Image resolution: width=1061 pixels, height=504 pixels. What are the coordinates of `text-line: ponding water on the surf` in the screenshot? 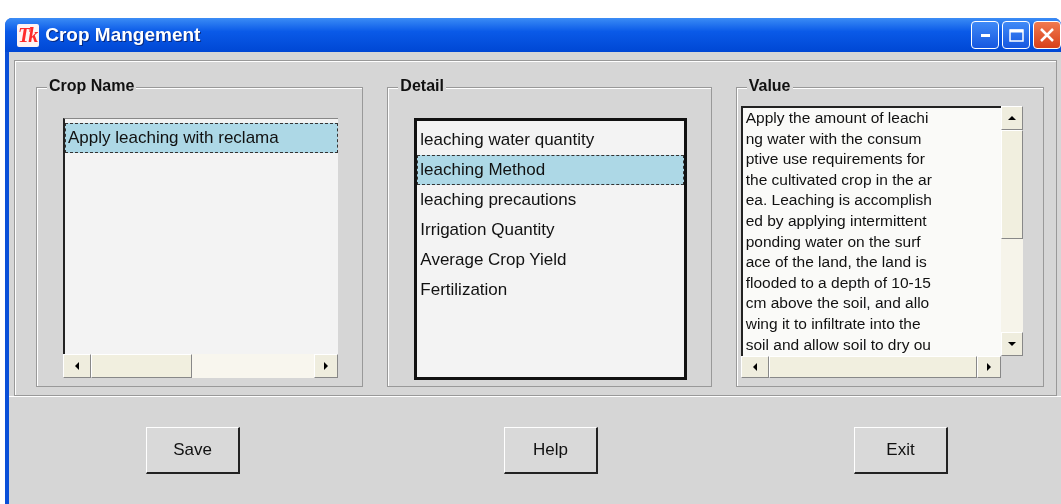 It's located at (833, 241).